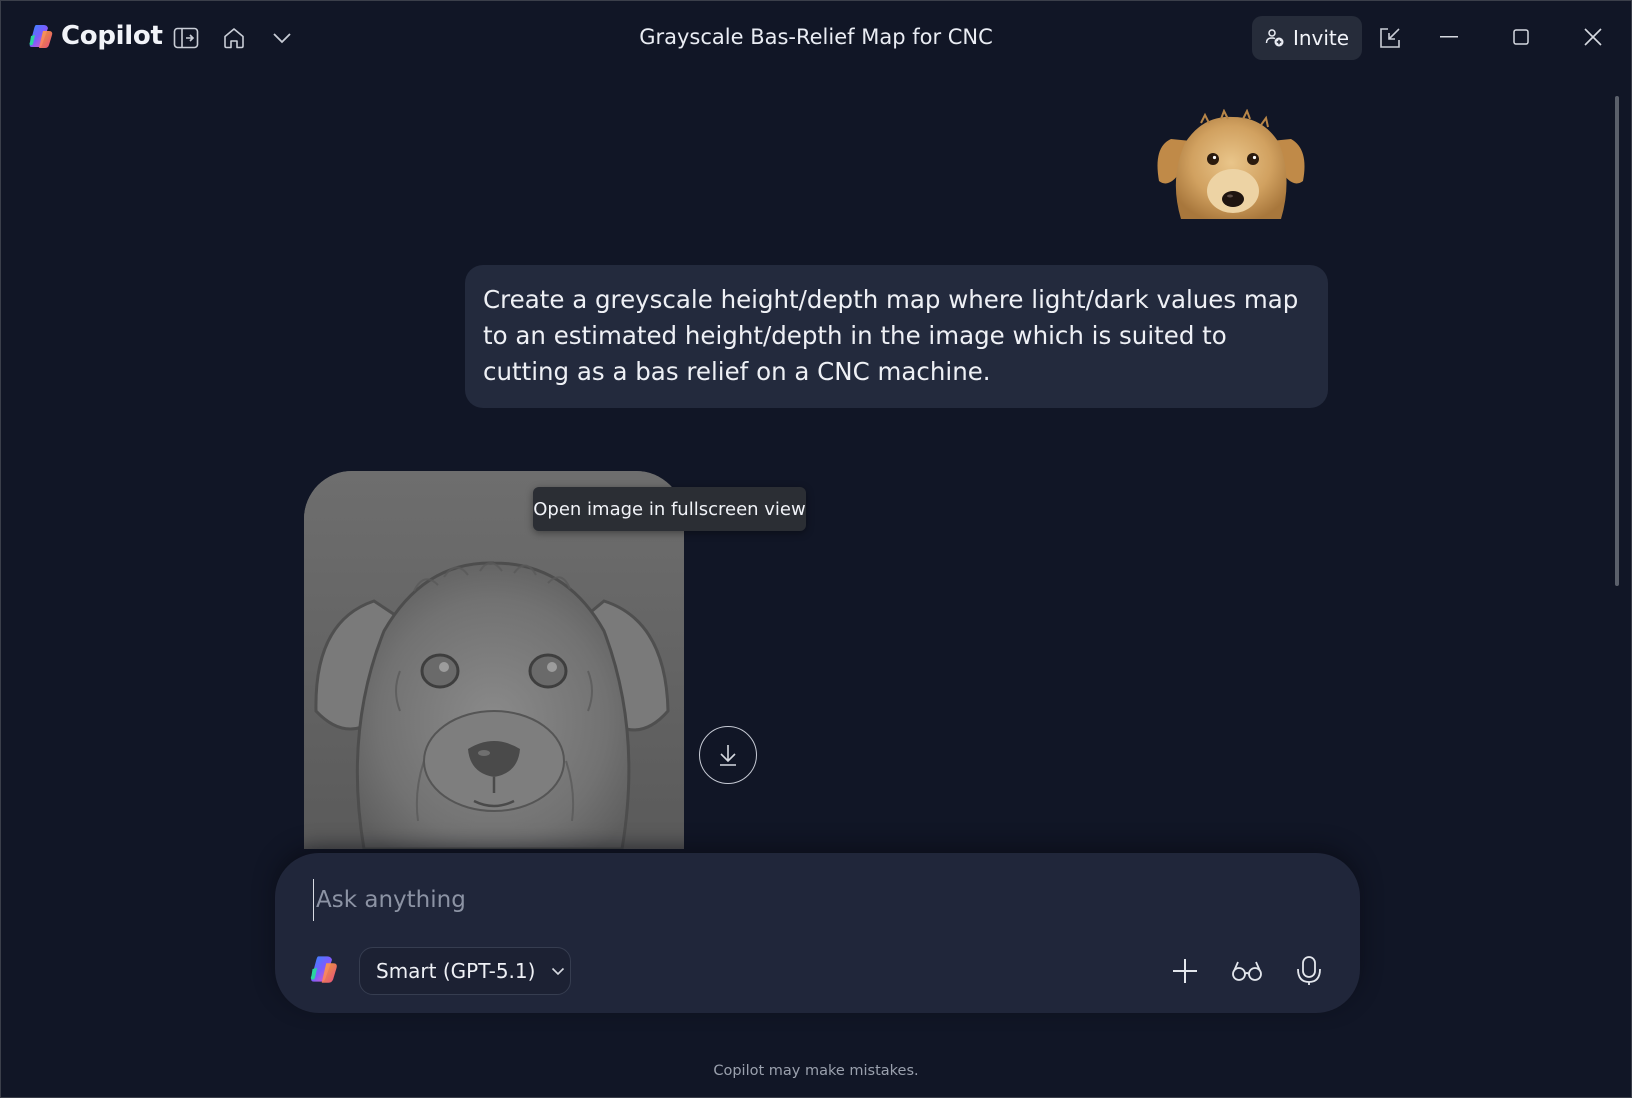 The image size is (1632, 1098). I want to click on plus-icon, so click(1185, 971).